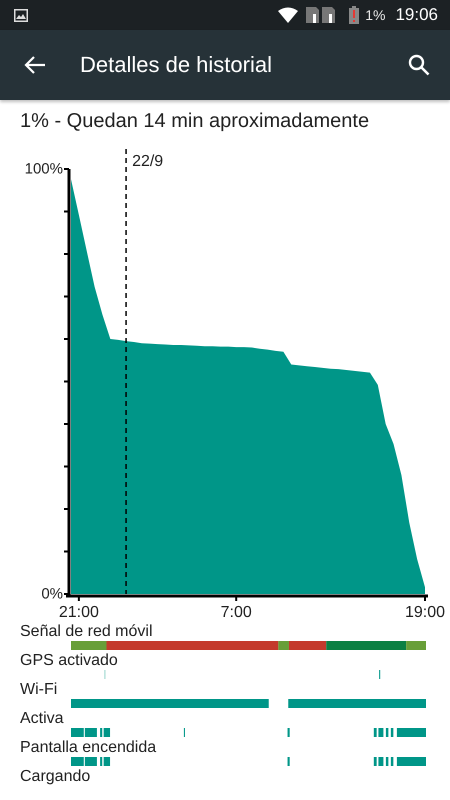 This screenshot has height=800, width=450. What do you see at coordinates (43, 169) in the screenshot?
I see `y-tick-label: 100%` at bounding box center [43, 169].